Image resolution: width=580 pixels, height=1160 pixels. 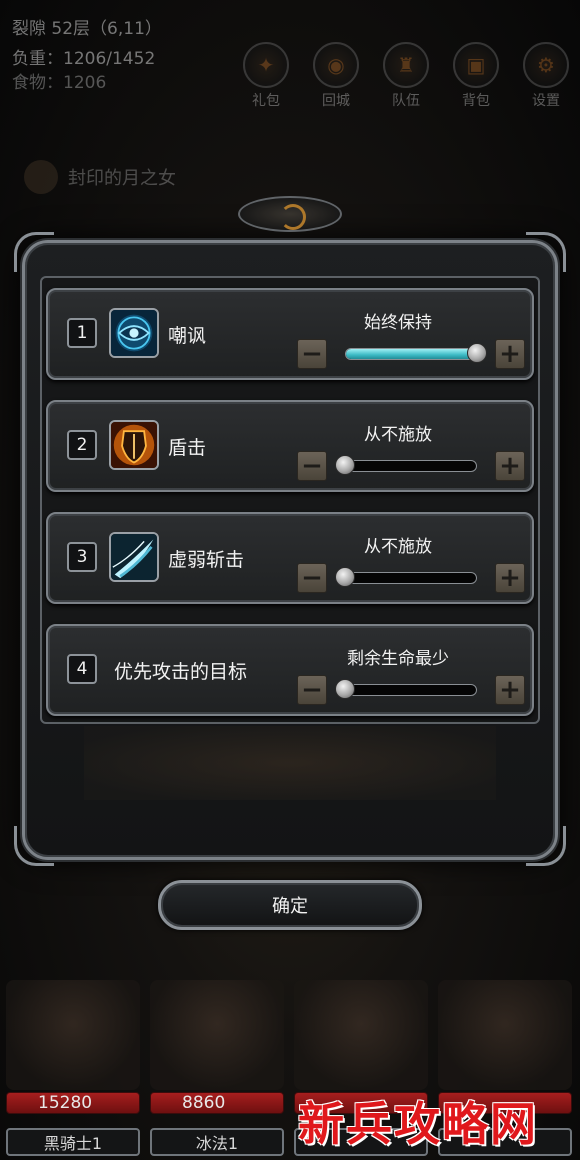 What do you see at coordinates (187, 336) in the screenshot?
I see `skill-name: 嘲讽` at bounding box center [187, 336].